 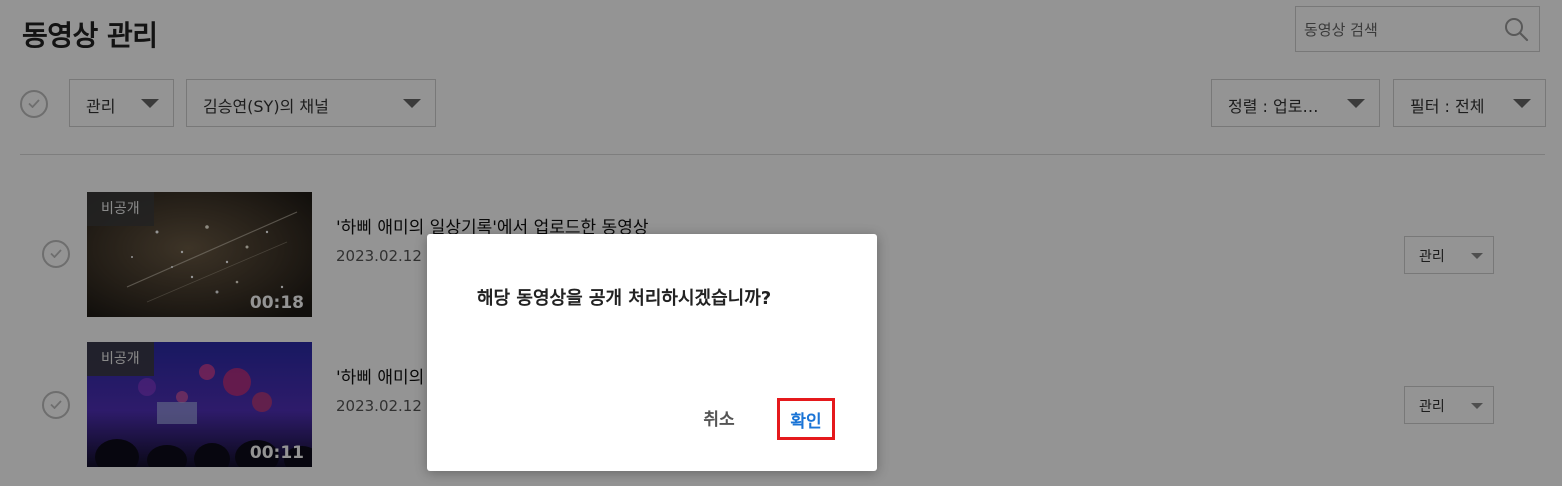 What do you see at coordinates (719, 417) in the screenshot?
I see `cancel-button: 취소` at bounding box center [719, 417].